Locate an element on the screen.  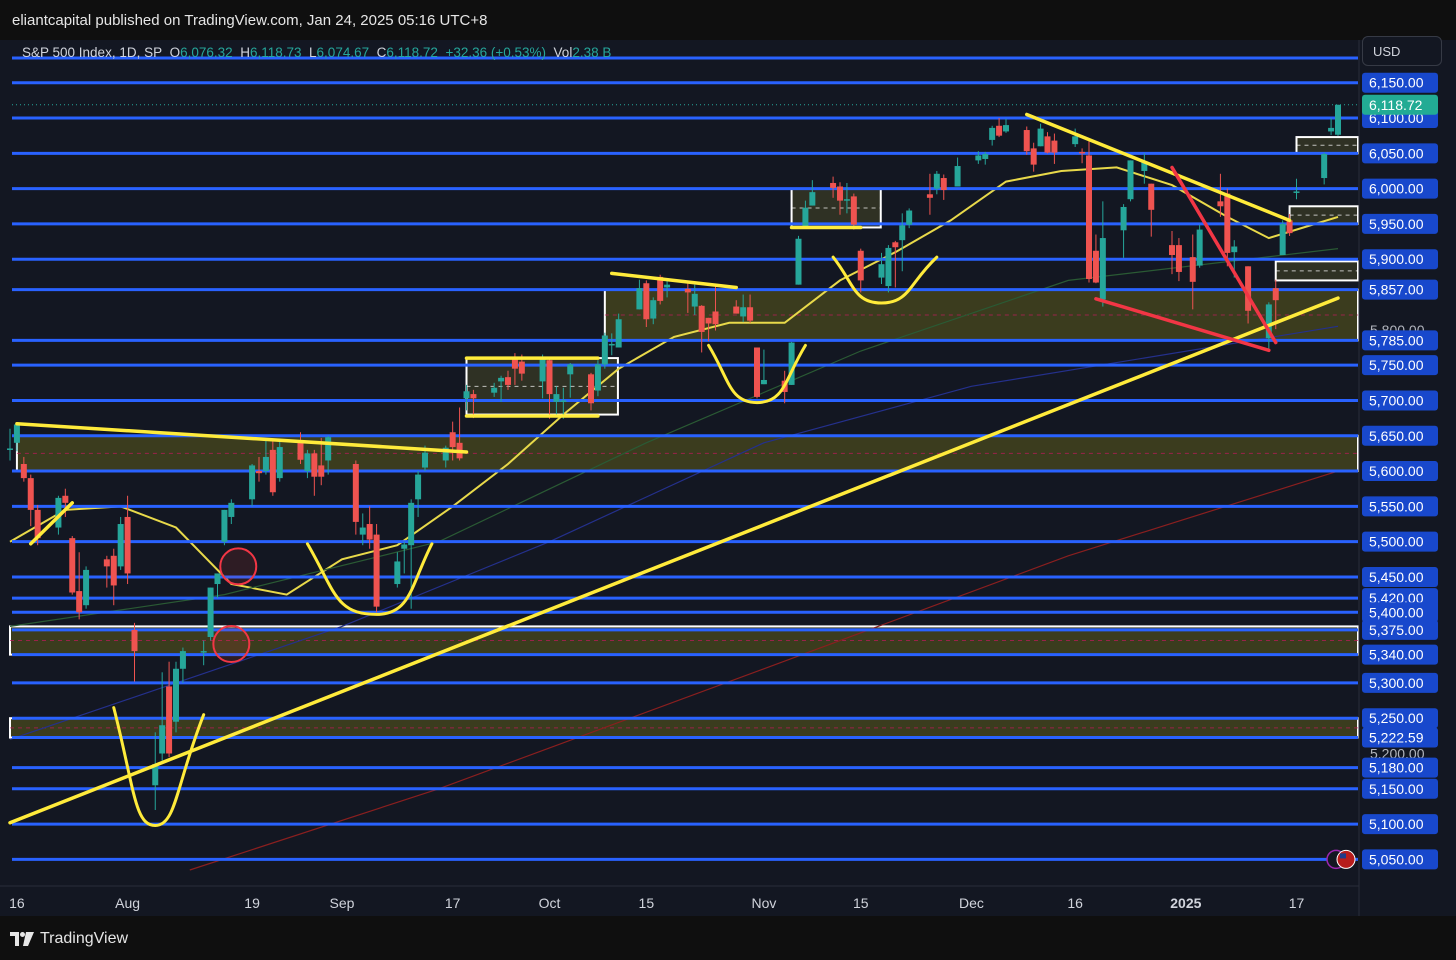
tradingview-logo: TradingView is located at coordinates (69, 939).